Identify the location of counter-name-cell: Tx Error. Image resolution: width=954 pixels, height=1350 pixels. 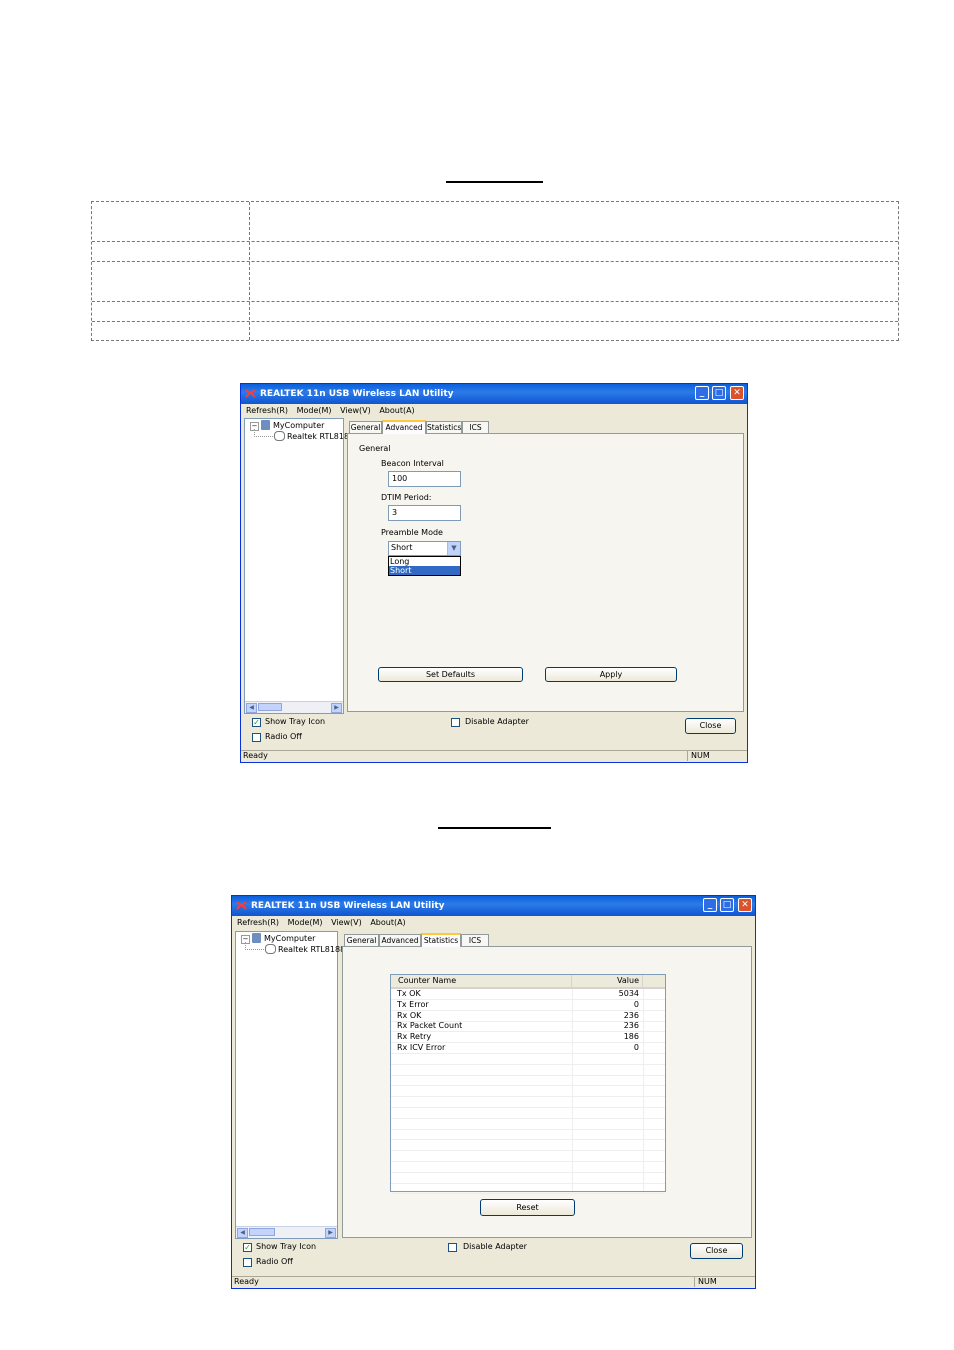
(413, 1004).